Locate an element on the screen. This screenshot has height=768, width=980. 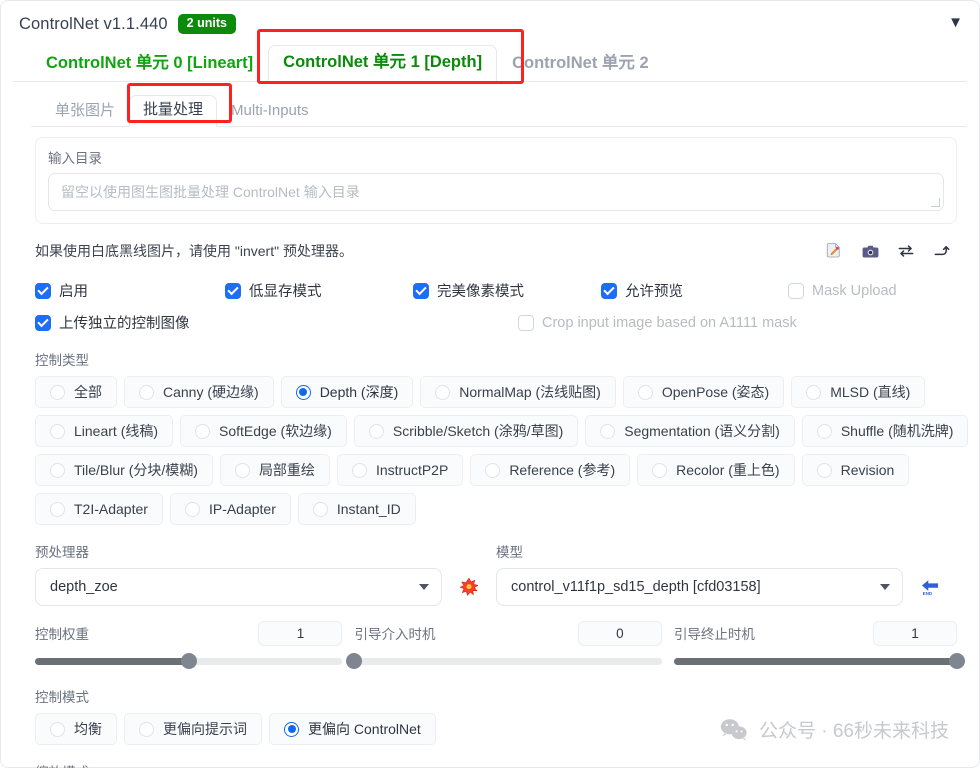
checkbox-low-vram: 低显存模式 is located at coordinates (319, 290).